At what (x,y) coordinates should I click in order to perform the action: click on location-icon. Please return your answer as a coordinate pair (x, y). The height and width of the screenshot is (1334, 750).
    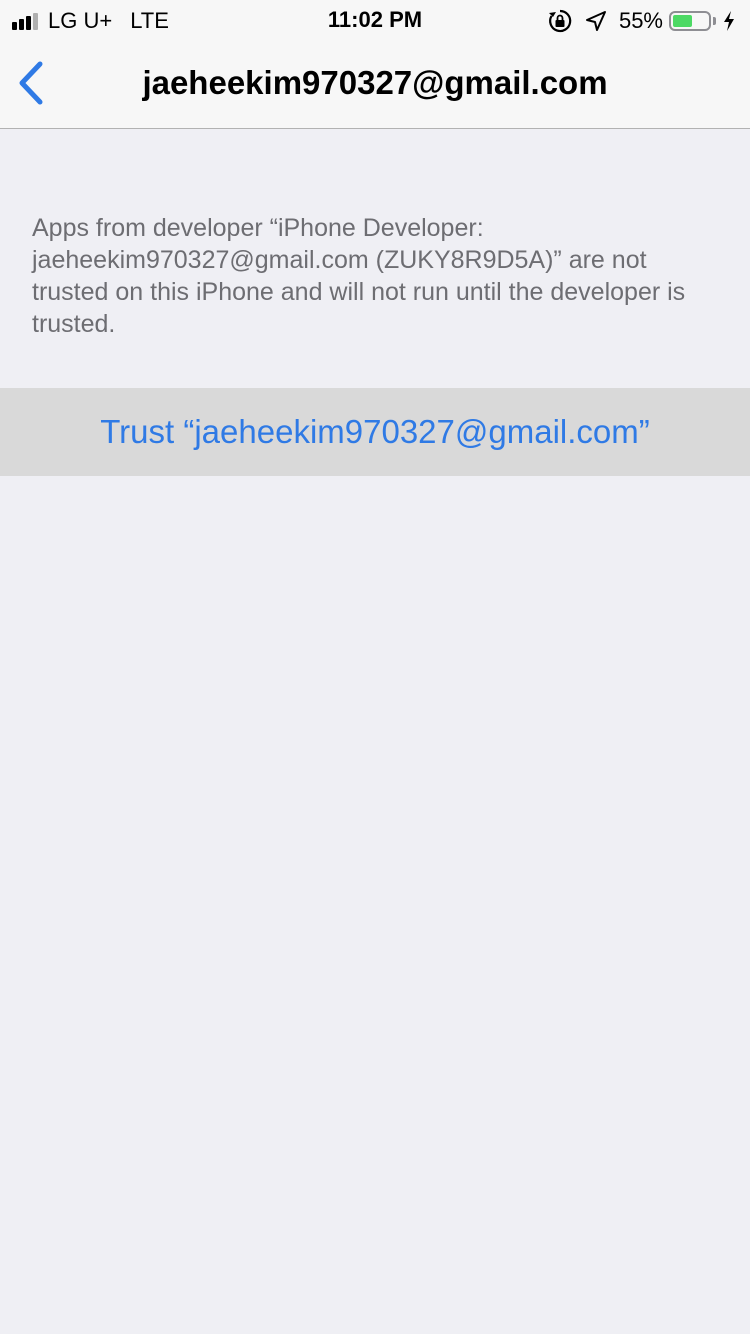
    Looking at the image, I should click on (595, 21).